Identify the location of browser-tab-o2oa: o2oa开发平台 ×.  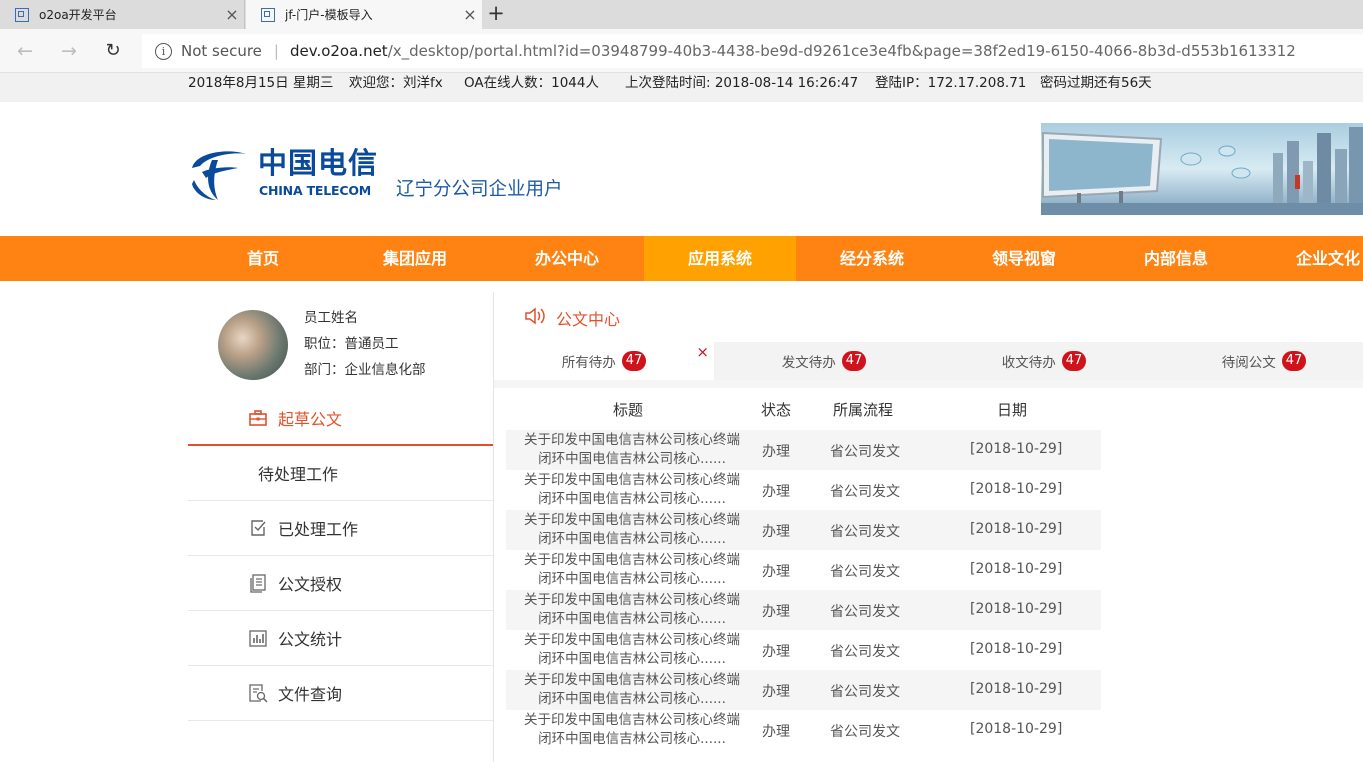
(122, 14).